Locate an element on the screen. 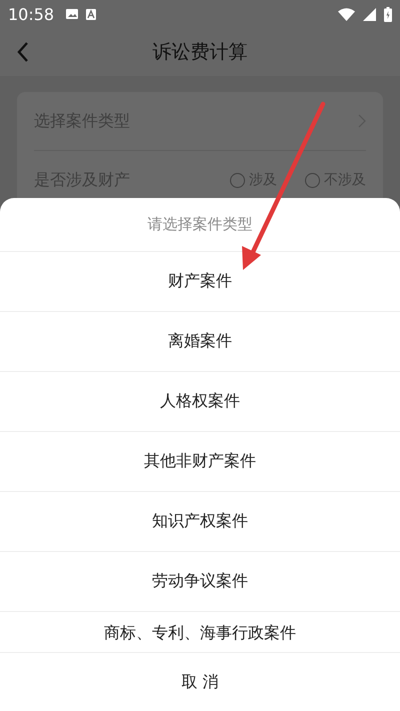 The width and height of the screenshot is (400, 711). battery-charging-icon is located at coordinates (388, 14).